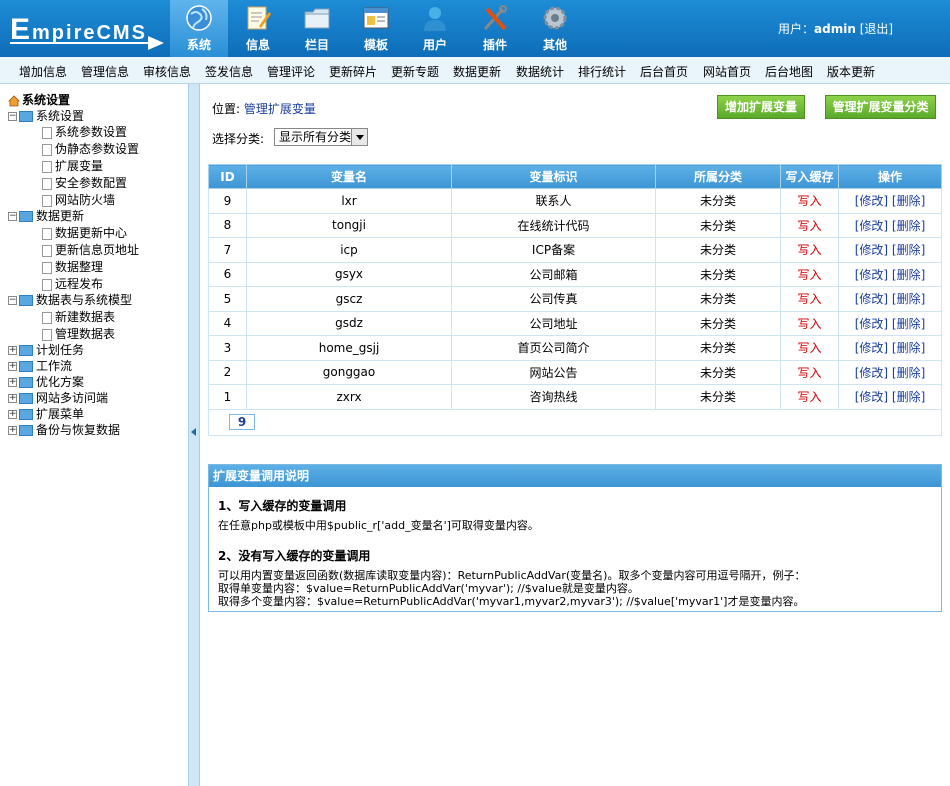  What do you see at coordinates (60, 350) in the screenshot?
I see `tree-group-label: 计划任务` at bounding box center [60, 350].